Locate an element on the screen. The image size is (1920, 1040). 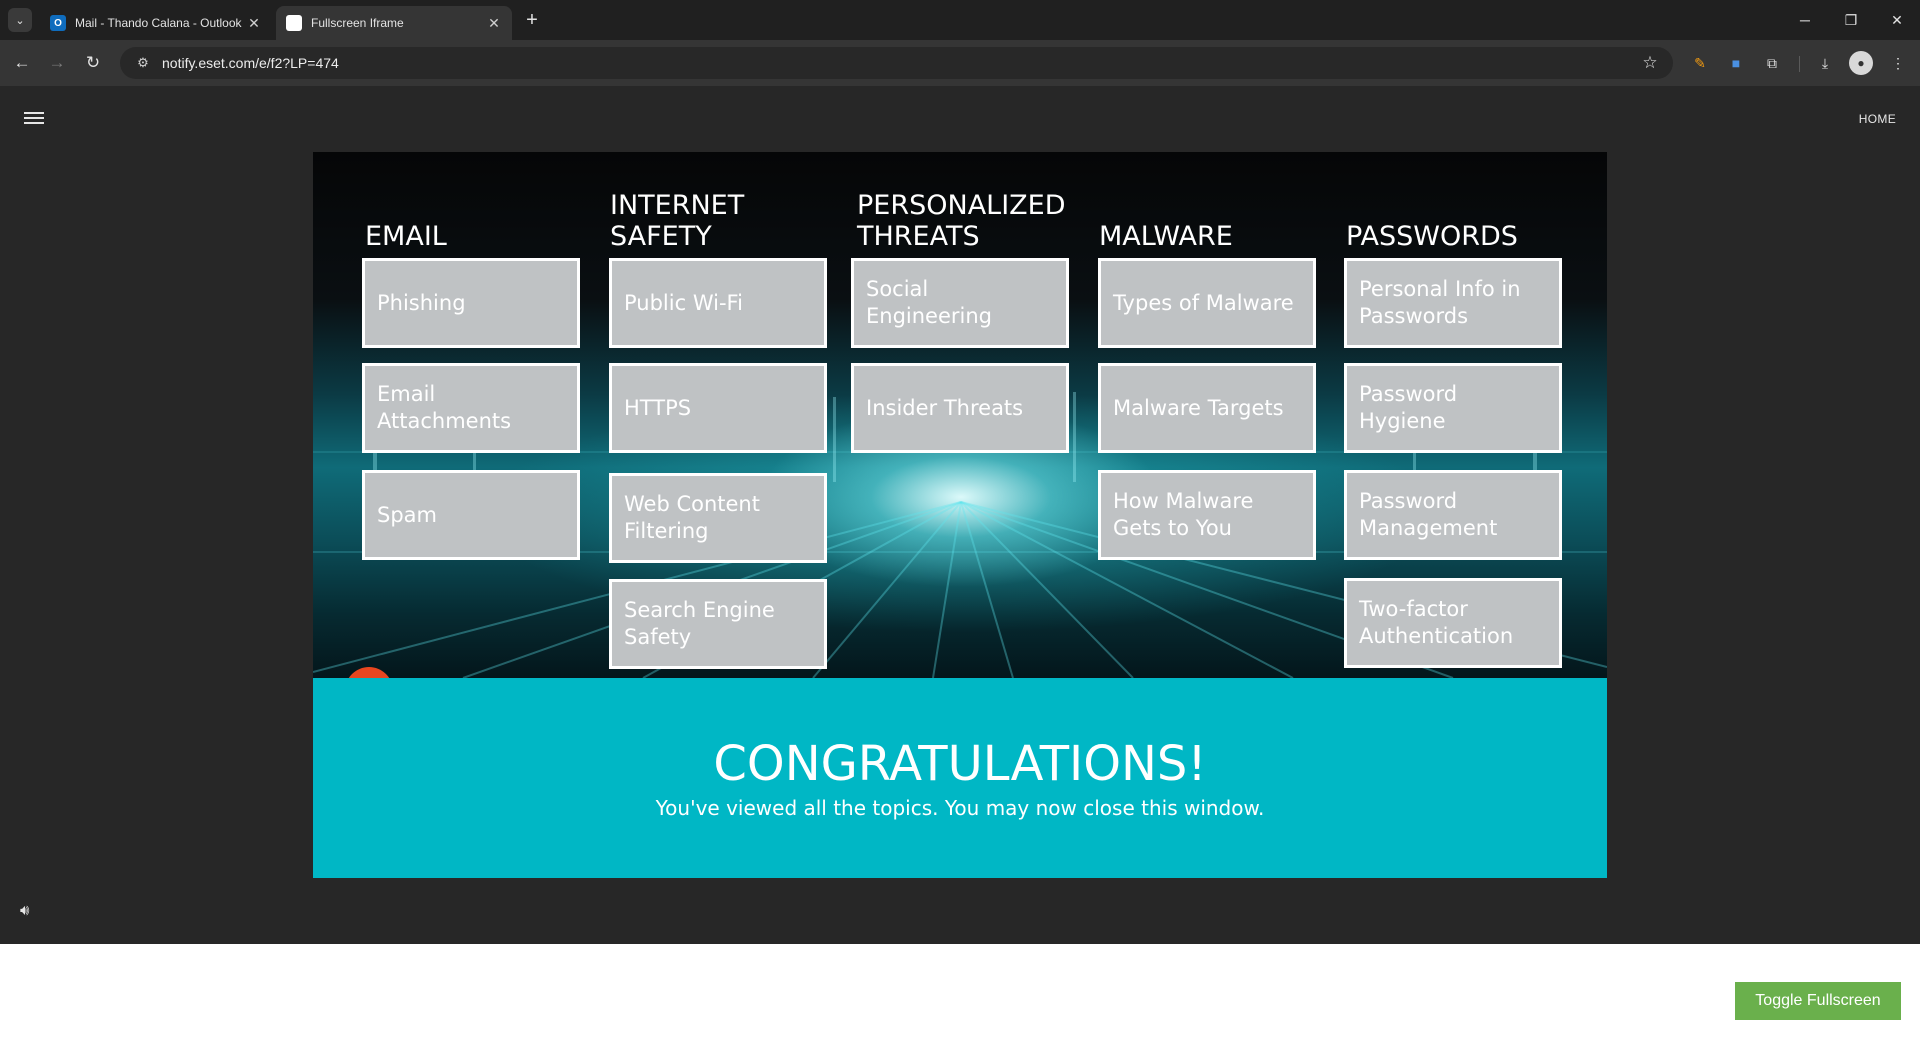
back-icon: ← is located at coordinates (22, 63).